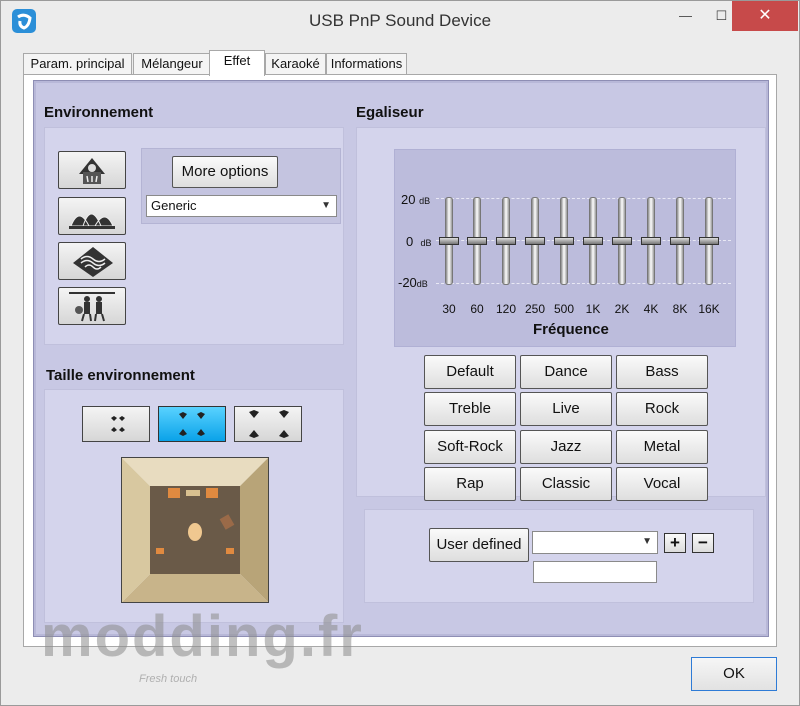 The height and width of the screenshot is (706, 800). I want to click on carpet-icon, so click(93, 262).